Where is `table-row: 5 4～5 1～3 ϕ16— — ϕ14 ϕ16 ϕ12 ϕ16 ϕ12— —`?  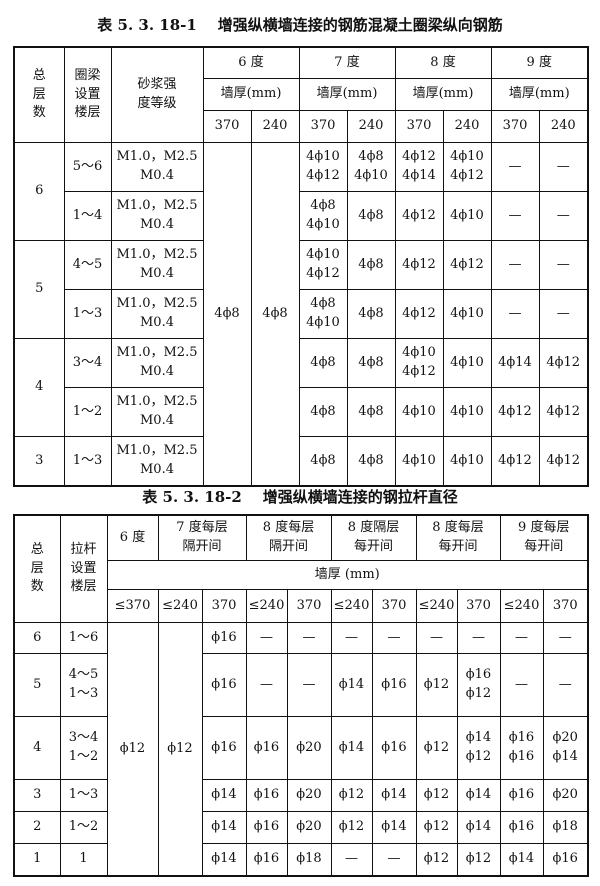 table-row: 5 4～5 1～3 ϕ16— — ϕ14 ϕ16 ϕ12 ϕ16 ϕ12— — is located at coordinates (301, 685).